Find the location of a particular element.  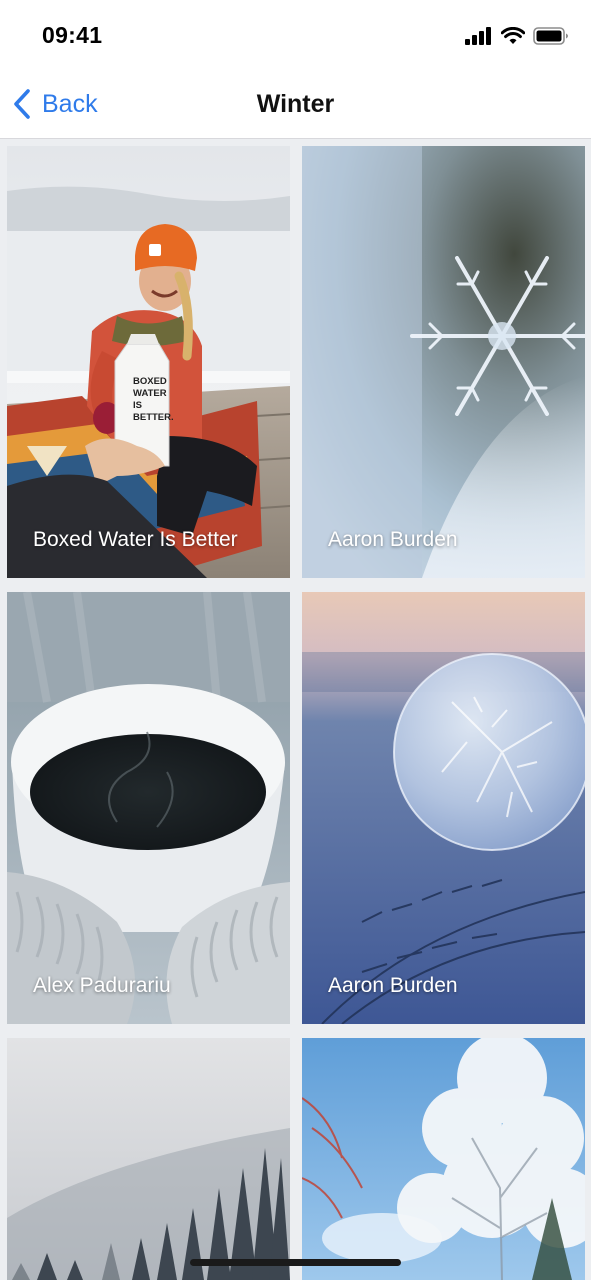

navigation-bar: Back Winter is located at coordinates (295, 104).